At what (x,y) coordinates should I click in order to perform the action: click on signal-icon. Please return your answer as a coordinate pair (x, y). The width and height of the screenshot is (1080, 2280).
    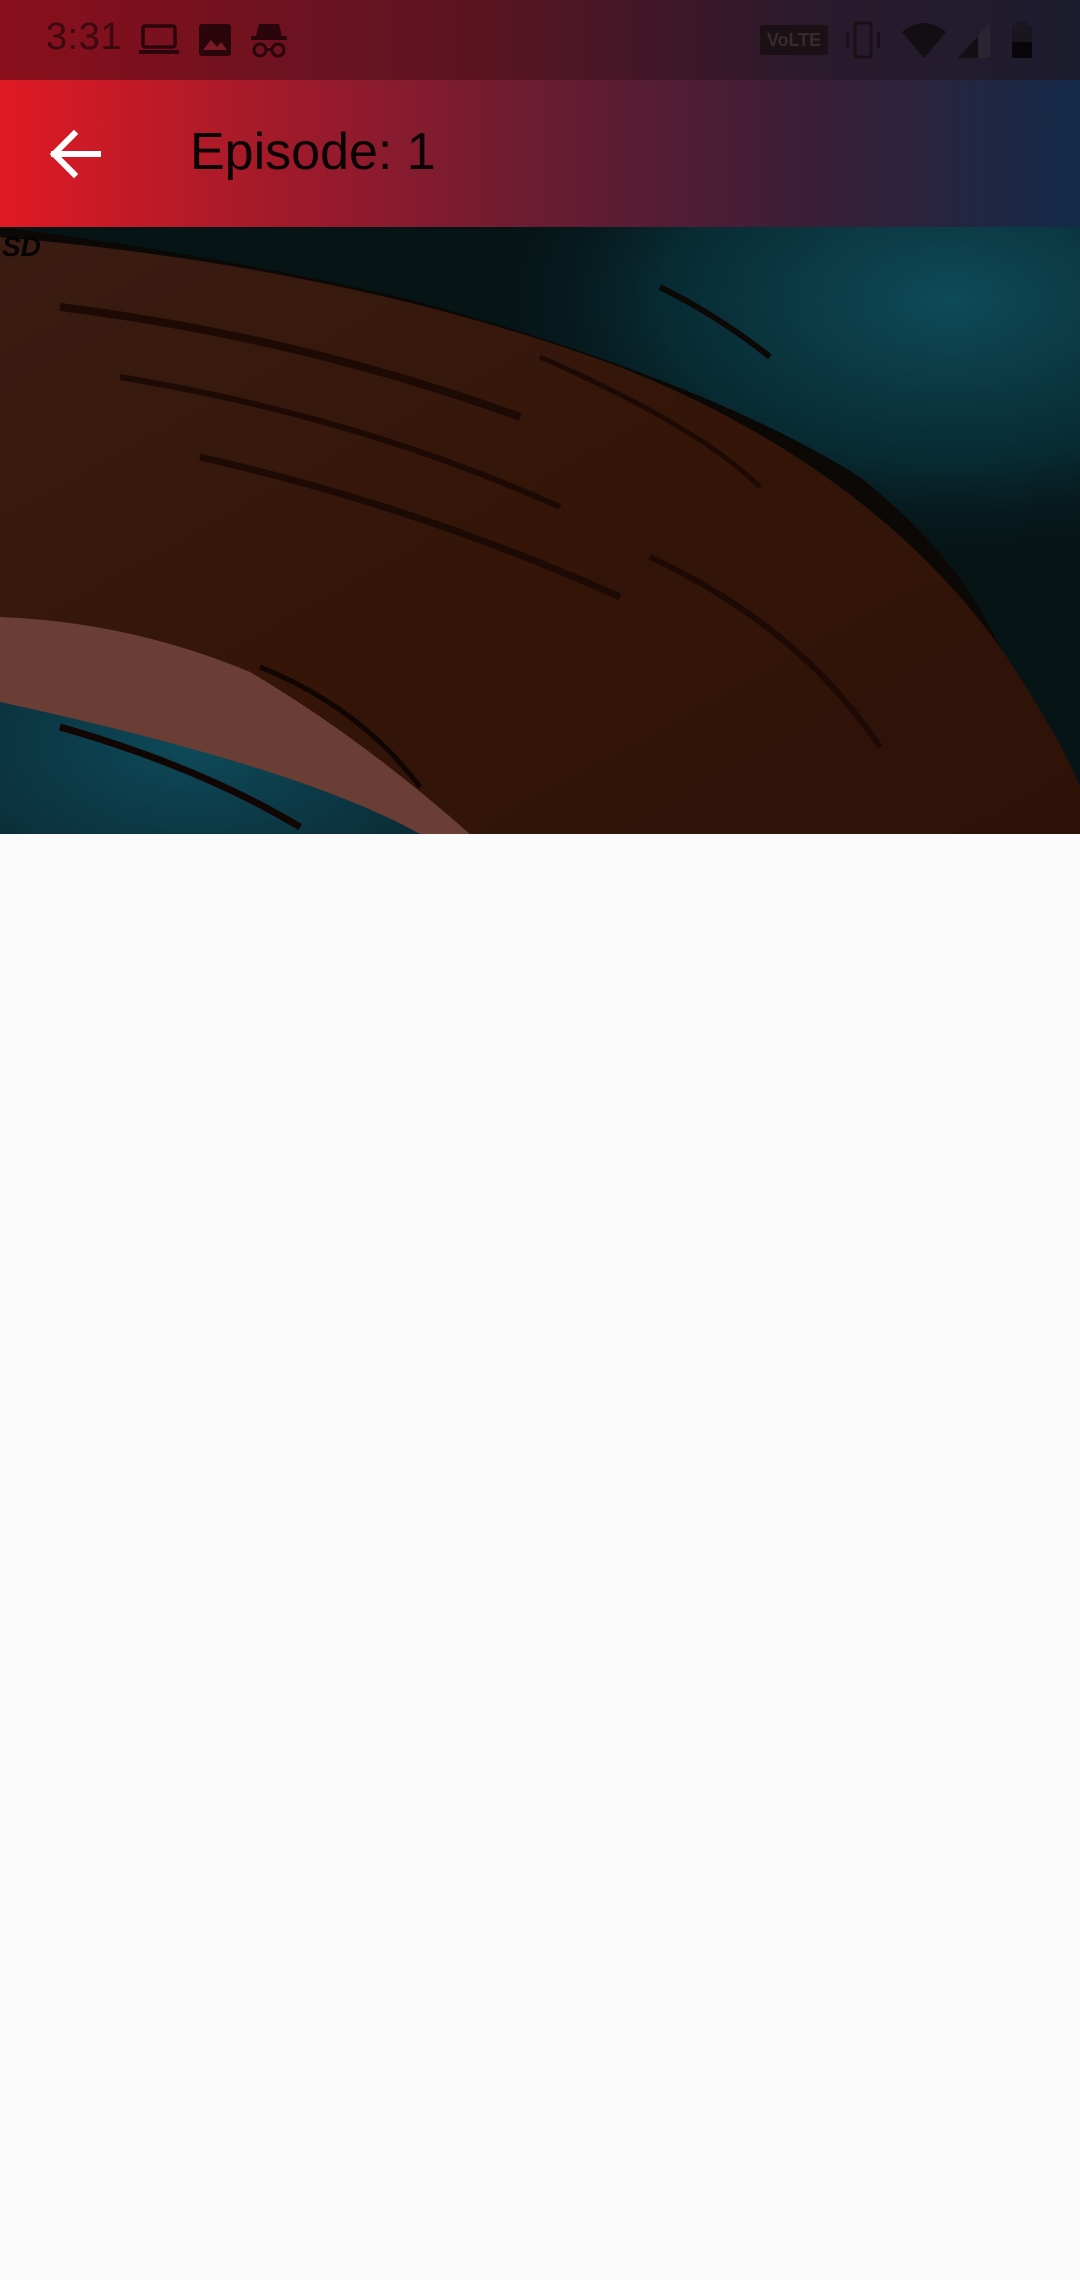
    Looking at the image, I should click on (974, 42).